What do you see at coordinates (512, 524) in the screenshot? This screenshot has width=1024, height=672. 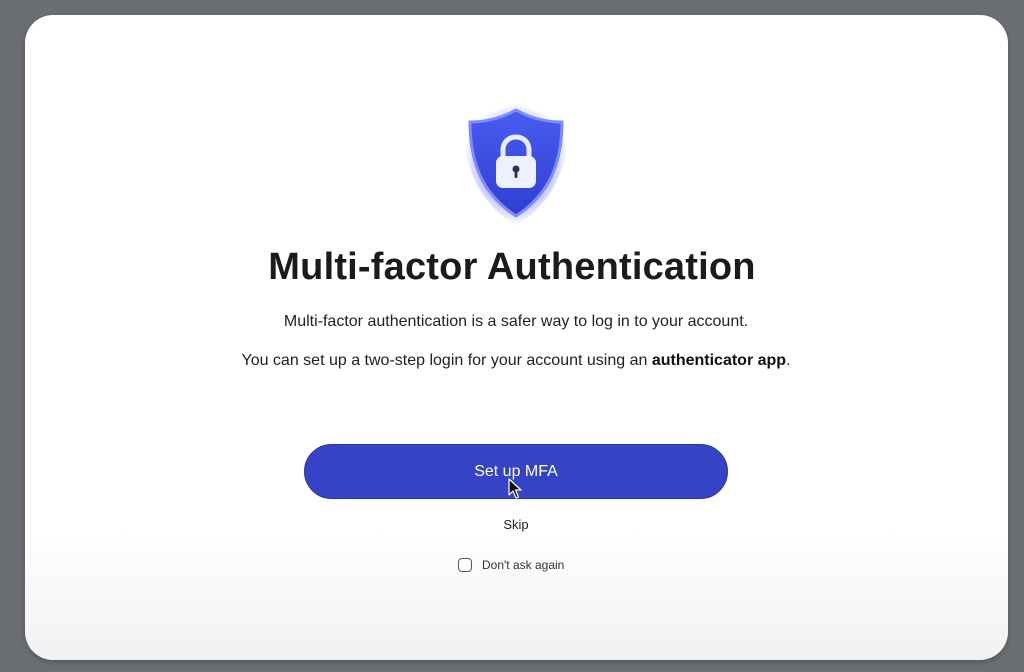 I see `skip-link: Skip` at bounding box center [512, 524].